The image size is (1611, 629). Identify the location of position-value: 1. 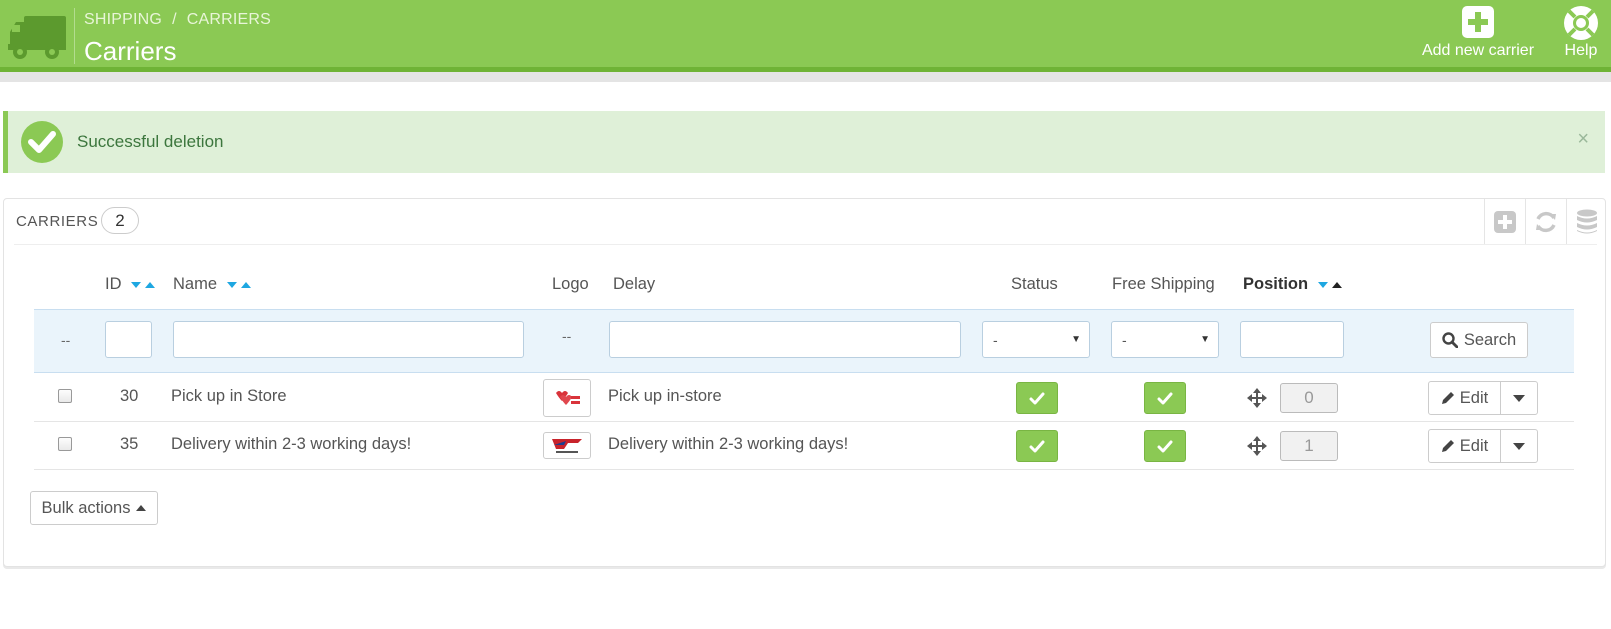
(1309, 446).